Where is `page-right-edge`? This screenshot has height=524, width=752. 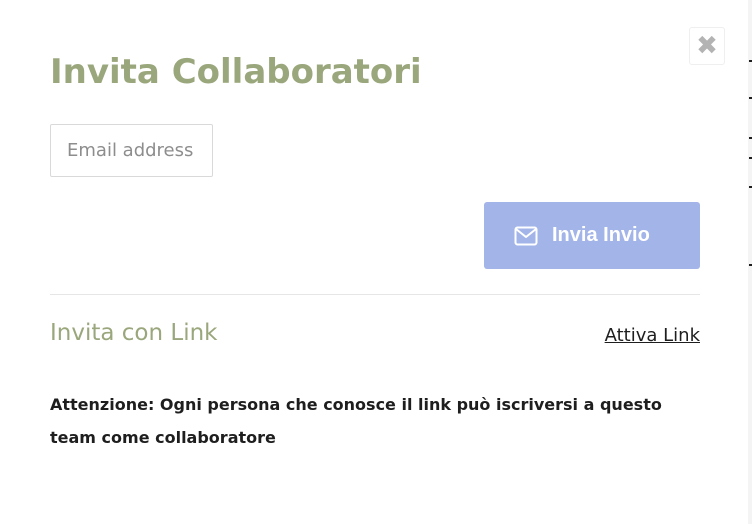
page-right-edge is located at coordinates (750, 262).